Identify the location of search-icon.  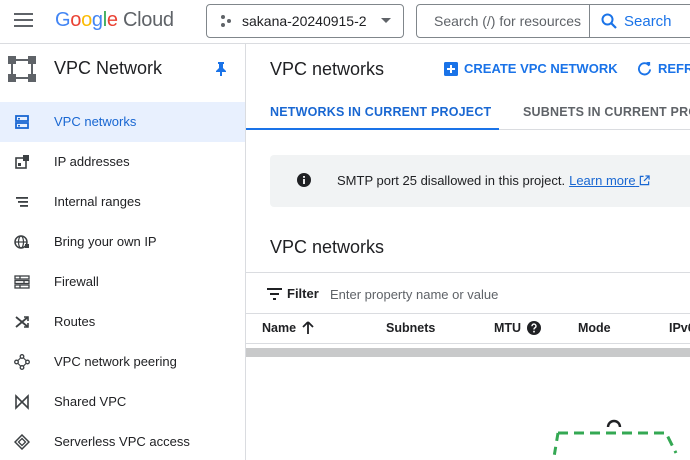
(609, 21).